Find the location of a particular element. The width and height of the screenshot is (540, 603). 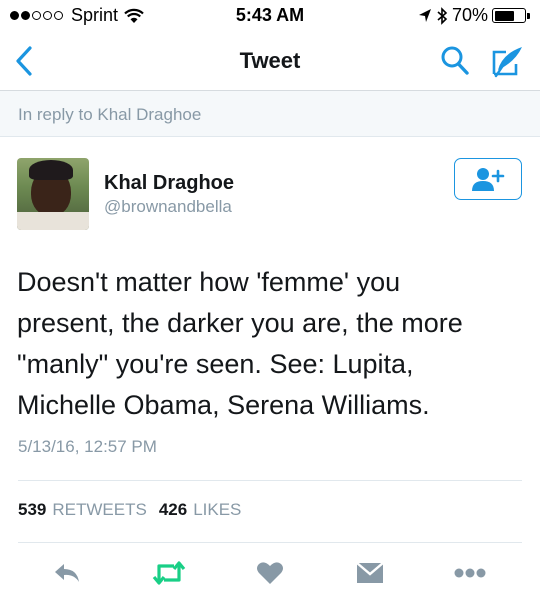

likes-count: 426 is located at coordinates (173, 510).